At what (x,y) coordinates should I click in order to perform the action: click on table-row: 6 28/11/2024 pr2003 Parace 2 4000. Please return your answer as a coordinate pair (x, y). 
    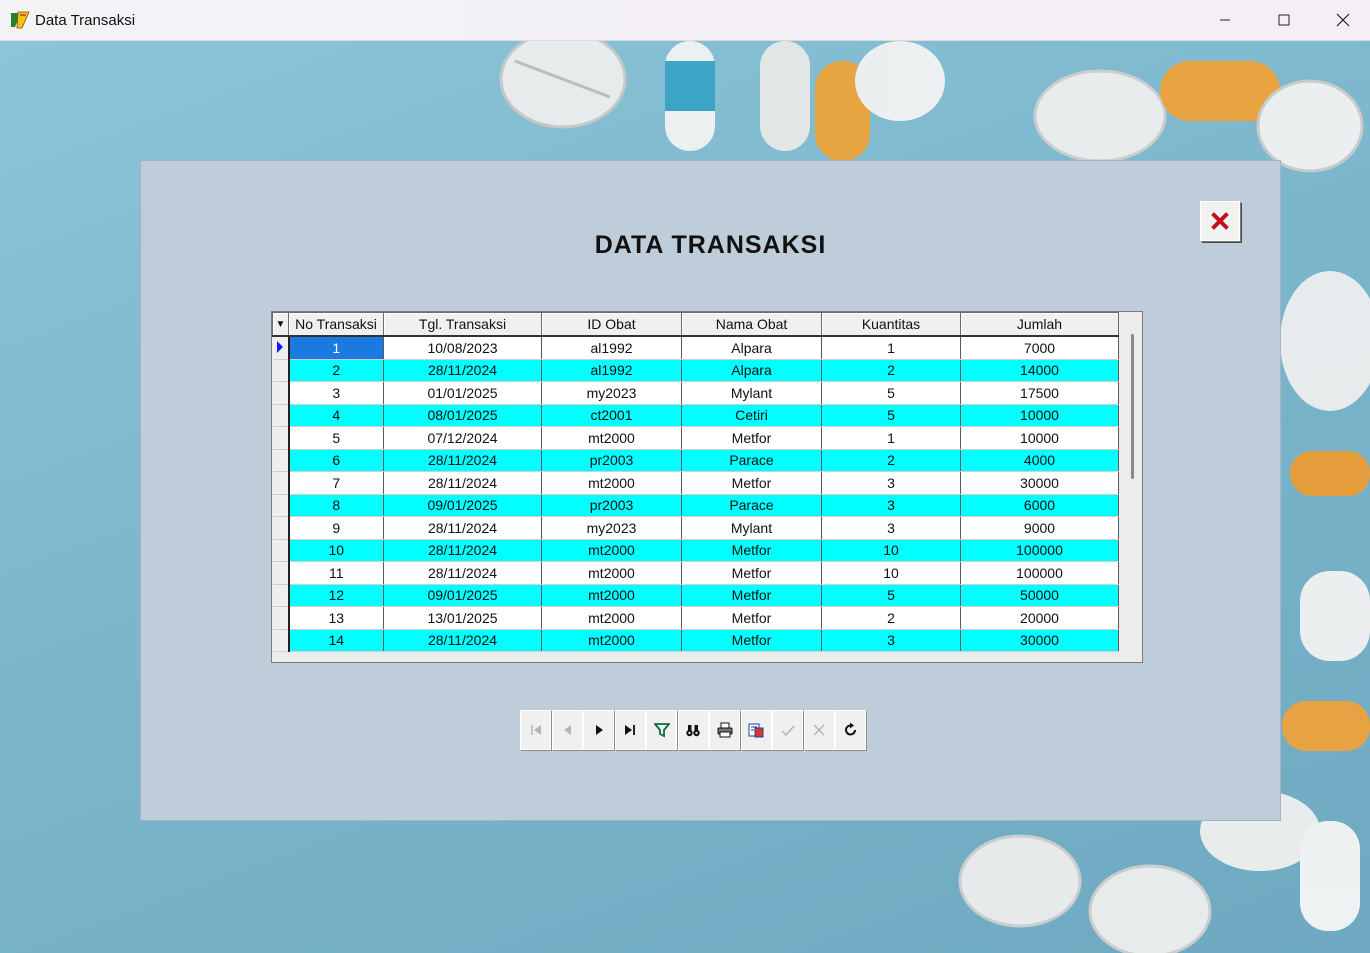
    Looking at the image, I should click on (695, 460).